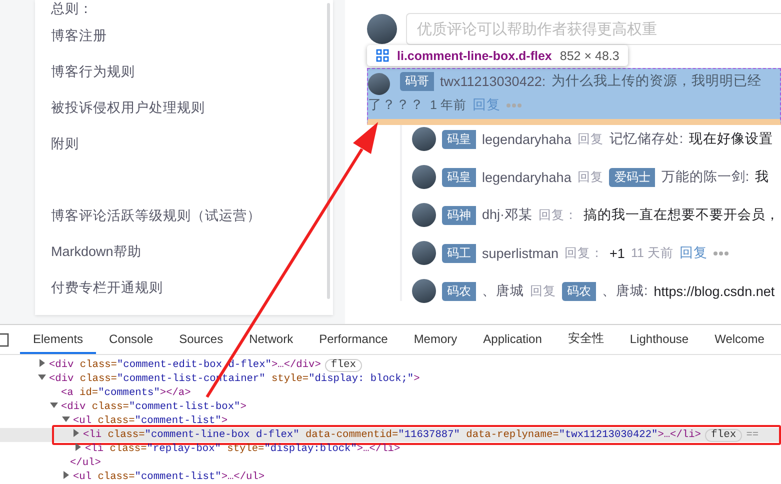 The image size is (781, 484). Describe the element at coordinates (271, 339) in the screenshot. I see `devtools-tab: Network` at that location.